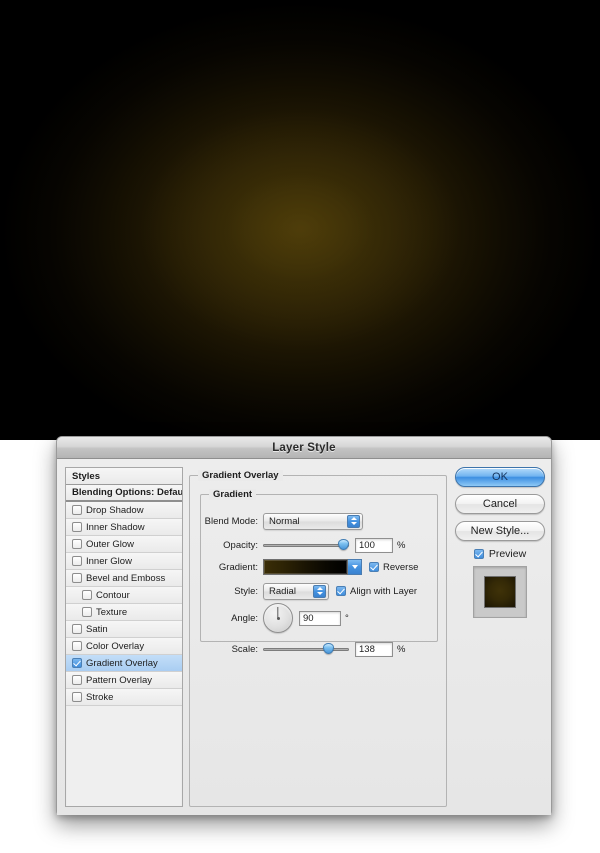  I want to click on opacity-slider, so click(306, 545).